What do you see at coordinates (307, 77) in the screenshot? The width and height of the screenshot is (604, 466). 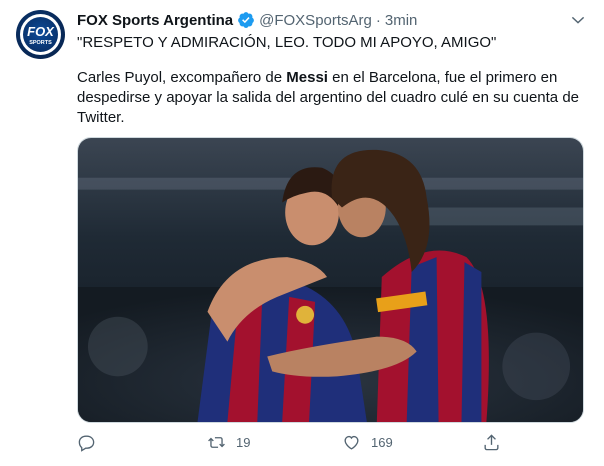 I see `tweet-body-bold: Messi` at bounding box center [307, 77].